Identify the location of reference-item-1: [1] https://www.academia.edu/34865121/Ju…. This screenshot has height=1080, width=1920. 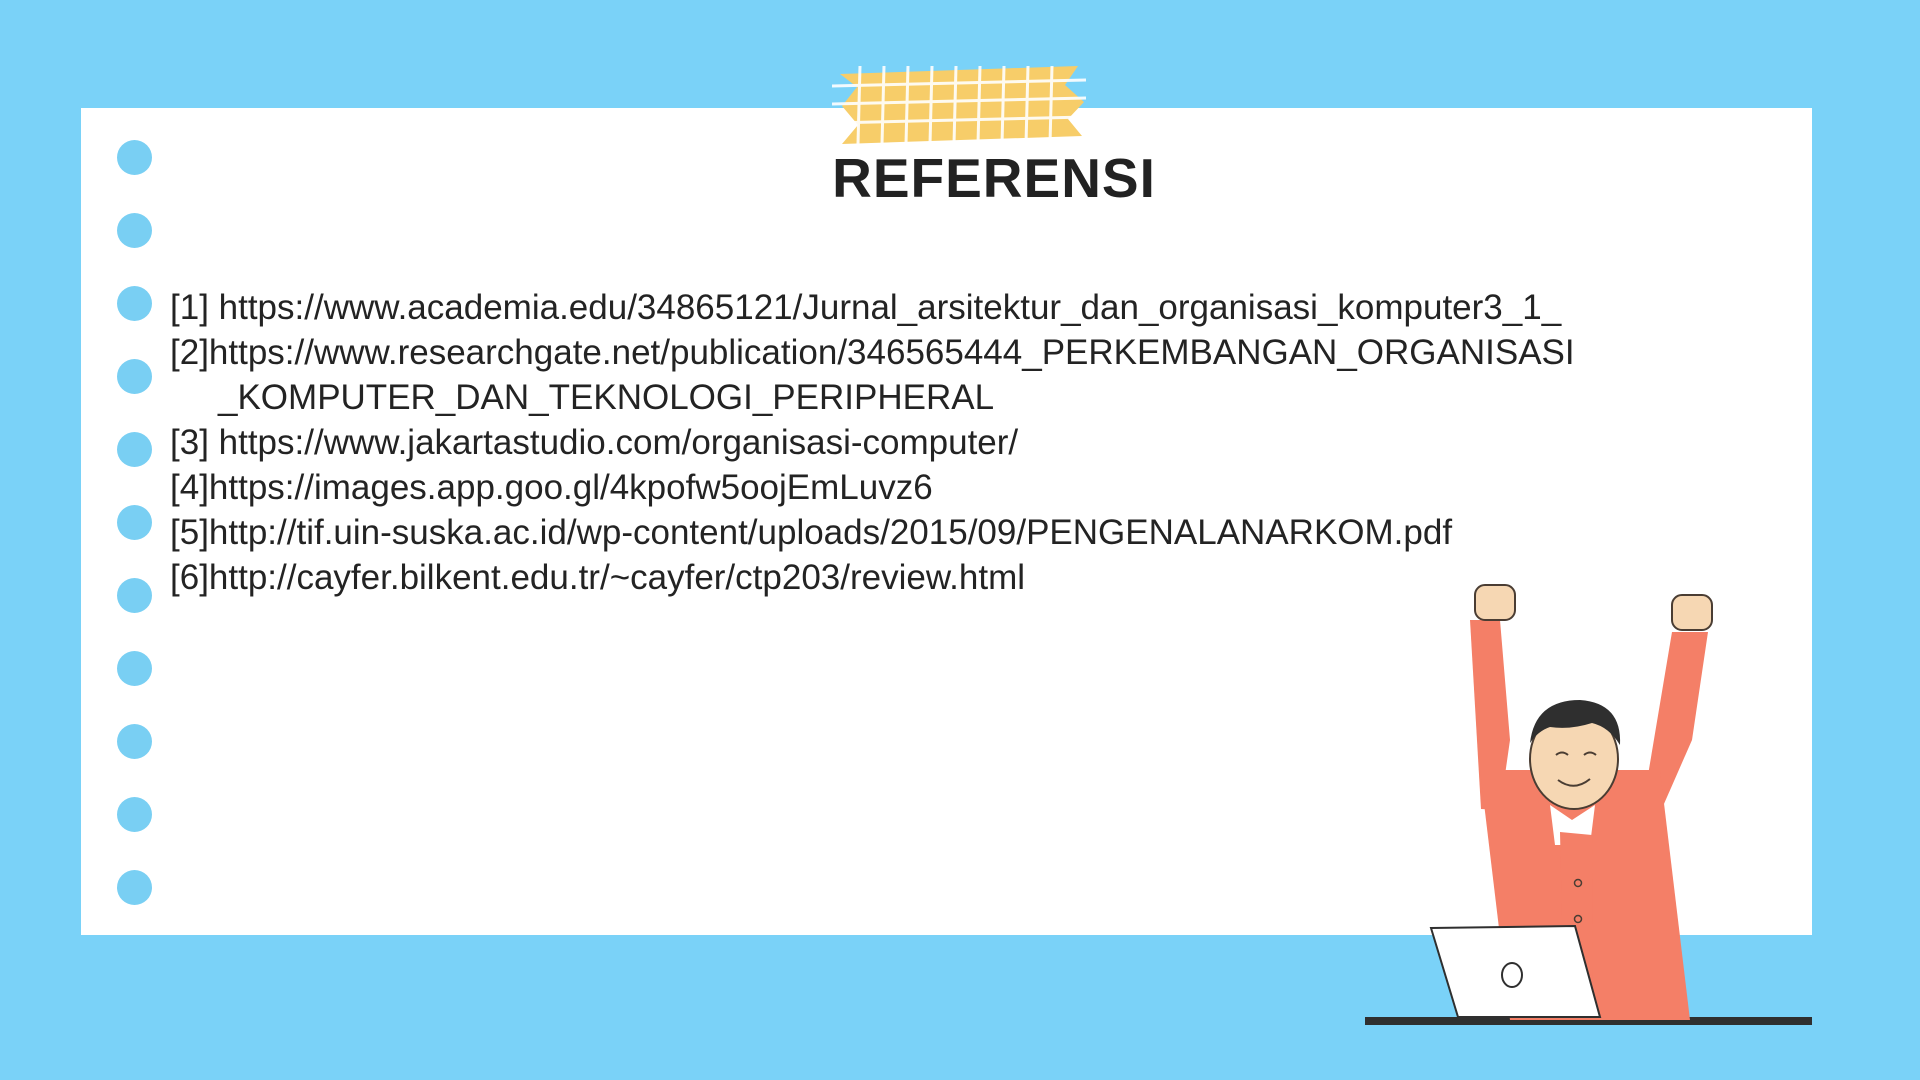
(866, 307).